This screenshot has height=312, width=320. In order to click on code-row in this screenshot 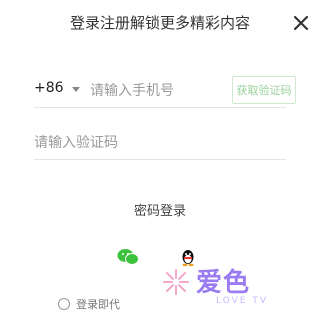, I will do `click(160, 142)`.